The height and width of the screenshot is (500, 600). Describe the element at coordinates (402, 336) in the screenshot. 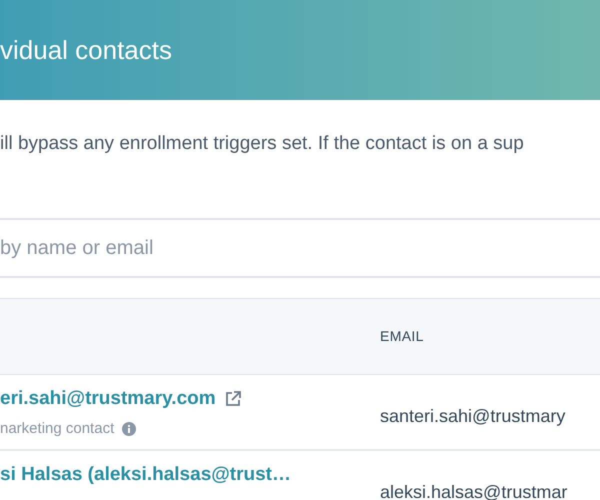

I see `column-header: EMAIL` at that location.